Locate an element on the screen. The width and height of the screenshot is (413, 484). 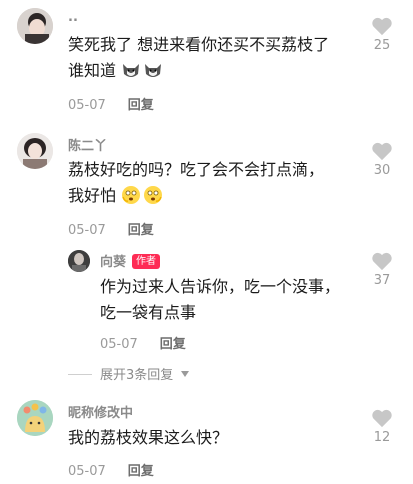
comment-text: 我的荔枝效果这么快？ is located at coordinates (218, 438).